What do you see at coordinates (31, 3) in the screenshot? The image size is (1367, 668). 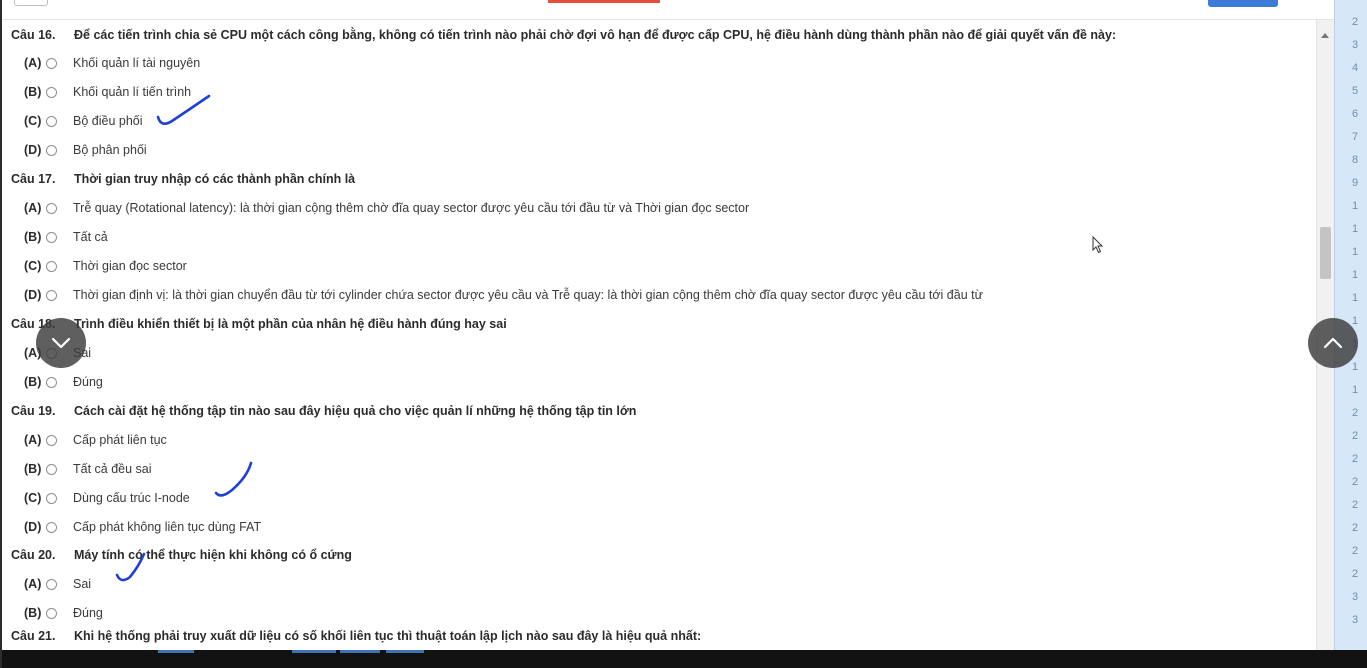 I see `toolbar-button` at bounding box center [31, 3].